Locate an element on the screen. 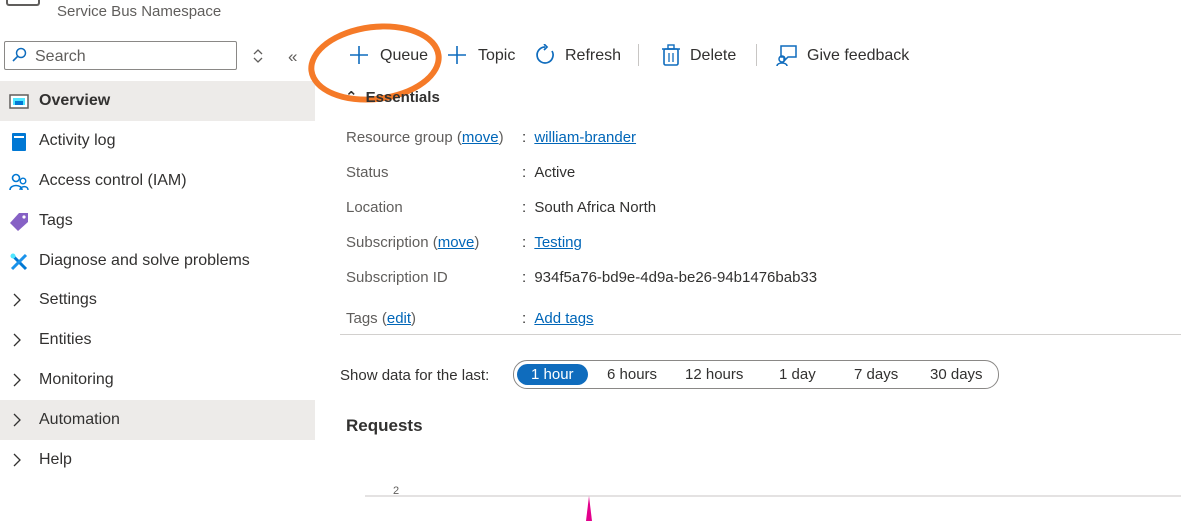 The width and height of the screenshot is (1181, 521). subscription-value: : Testing is located at coordinates (552, 242).